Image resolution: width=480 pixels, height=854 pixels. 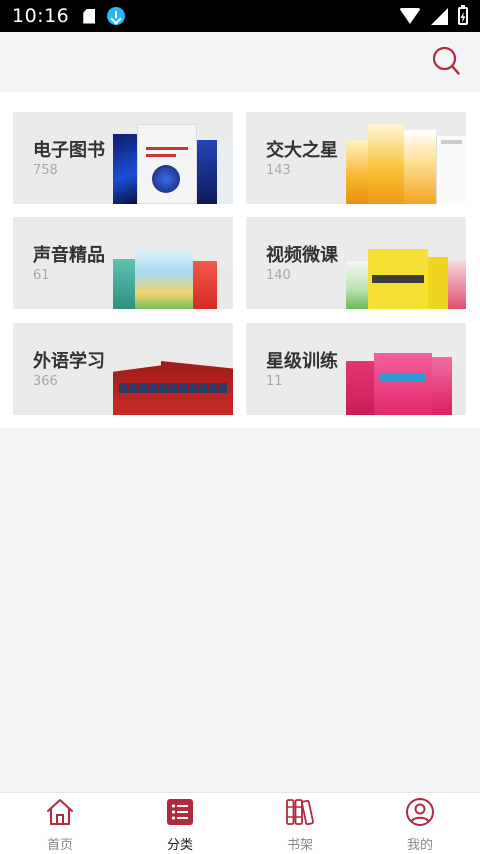 I want to click on profile-icon, so click(x=420, y=812).